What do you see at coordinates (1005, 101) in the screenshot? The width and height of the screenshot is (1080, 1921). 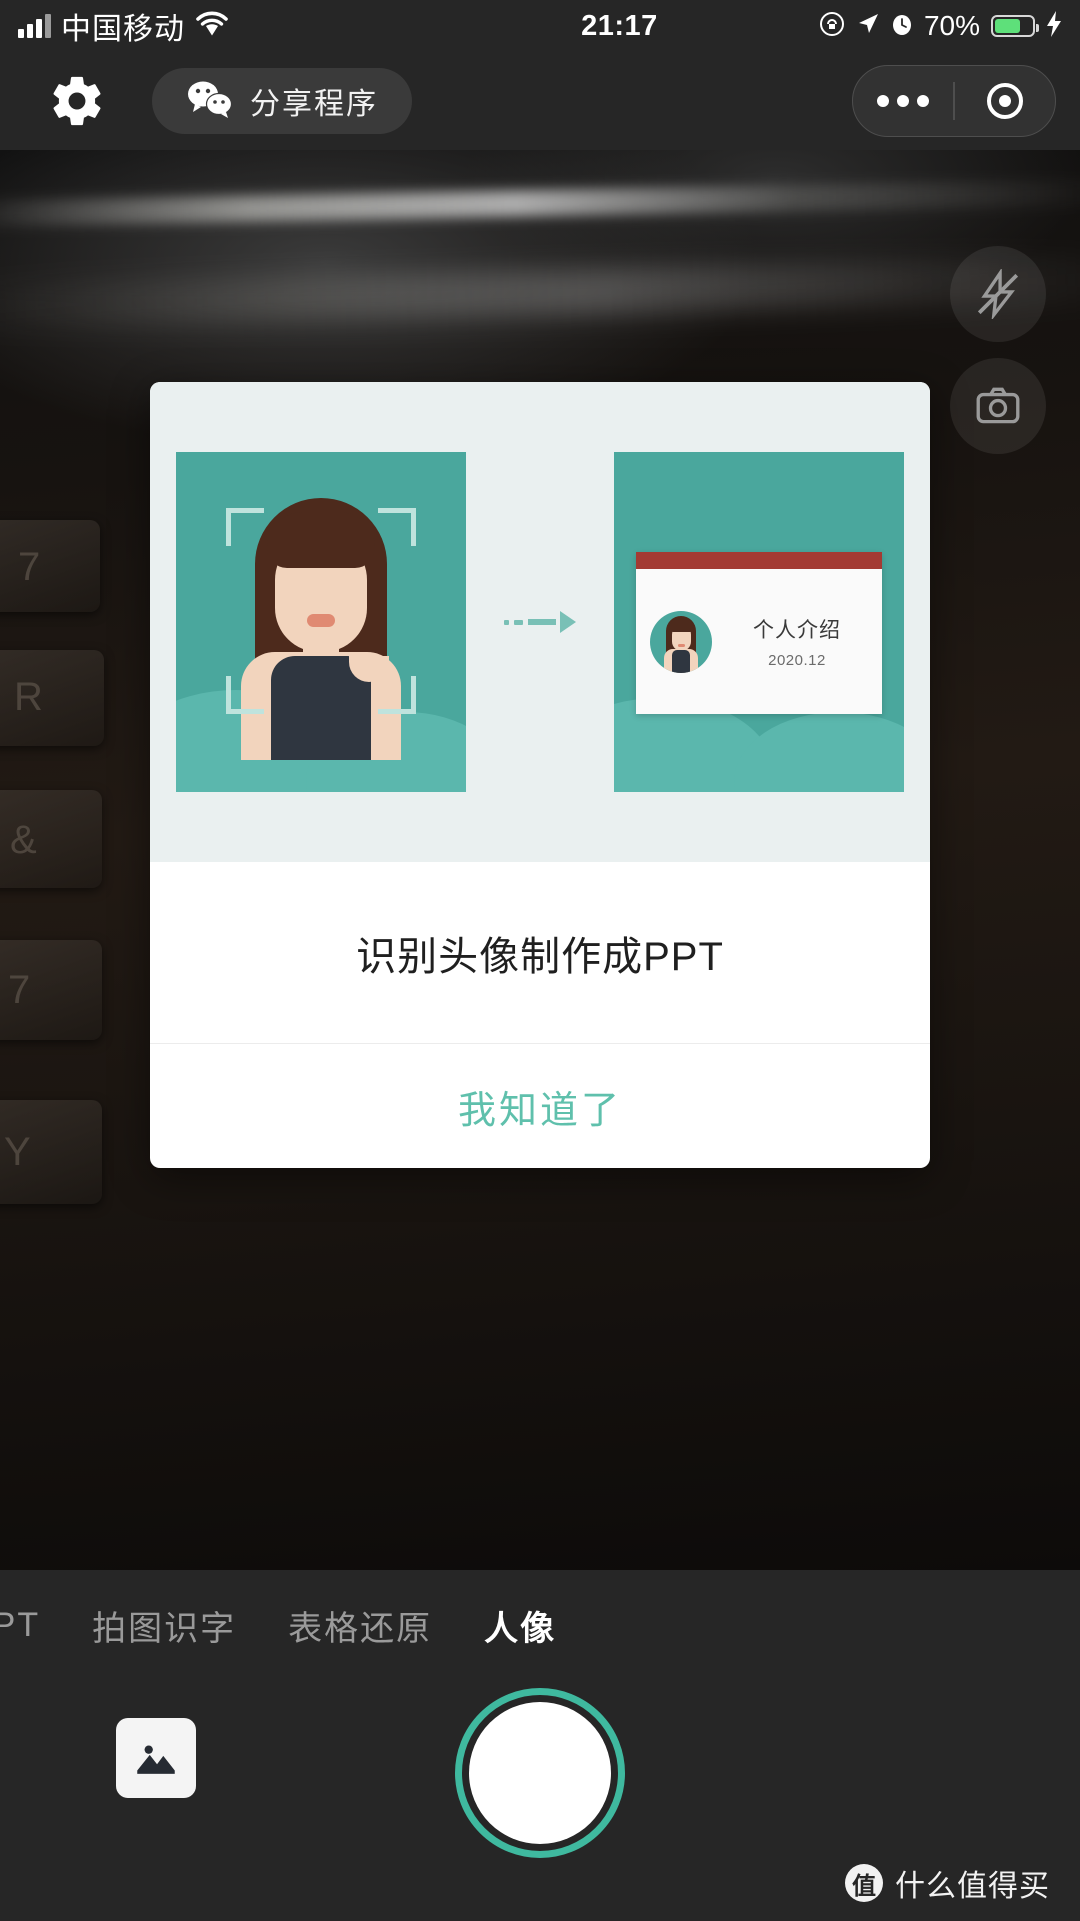 I see `target-circle-icon` at bounding box center [1005, 101].